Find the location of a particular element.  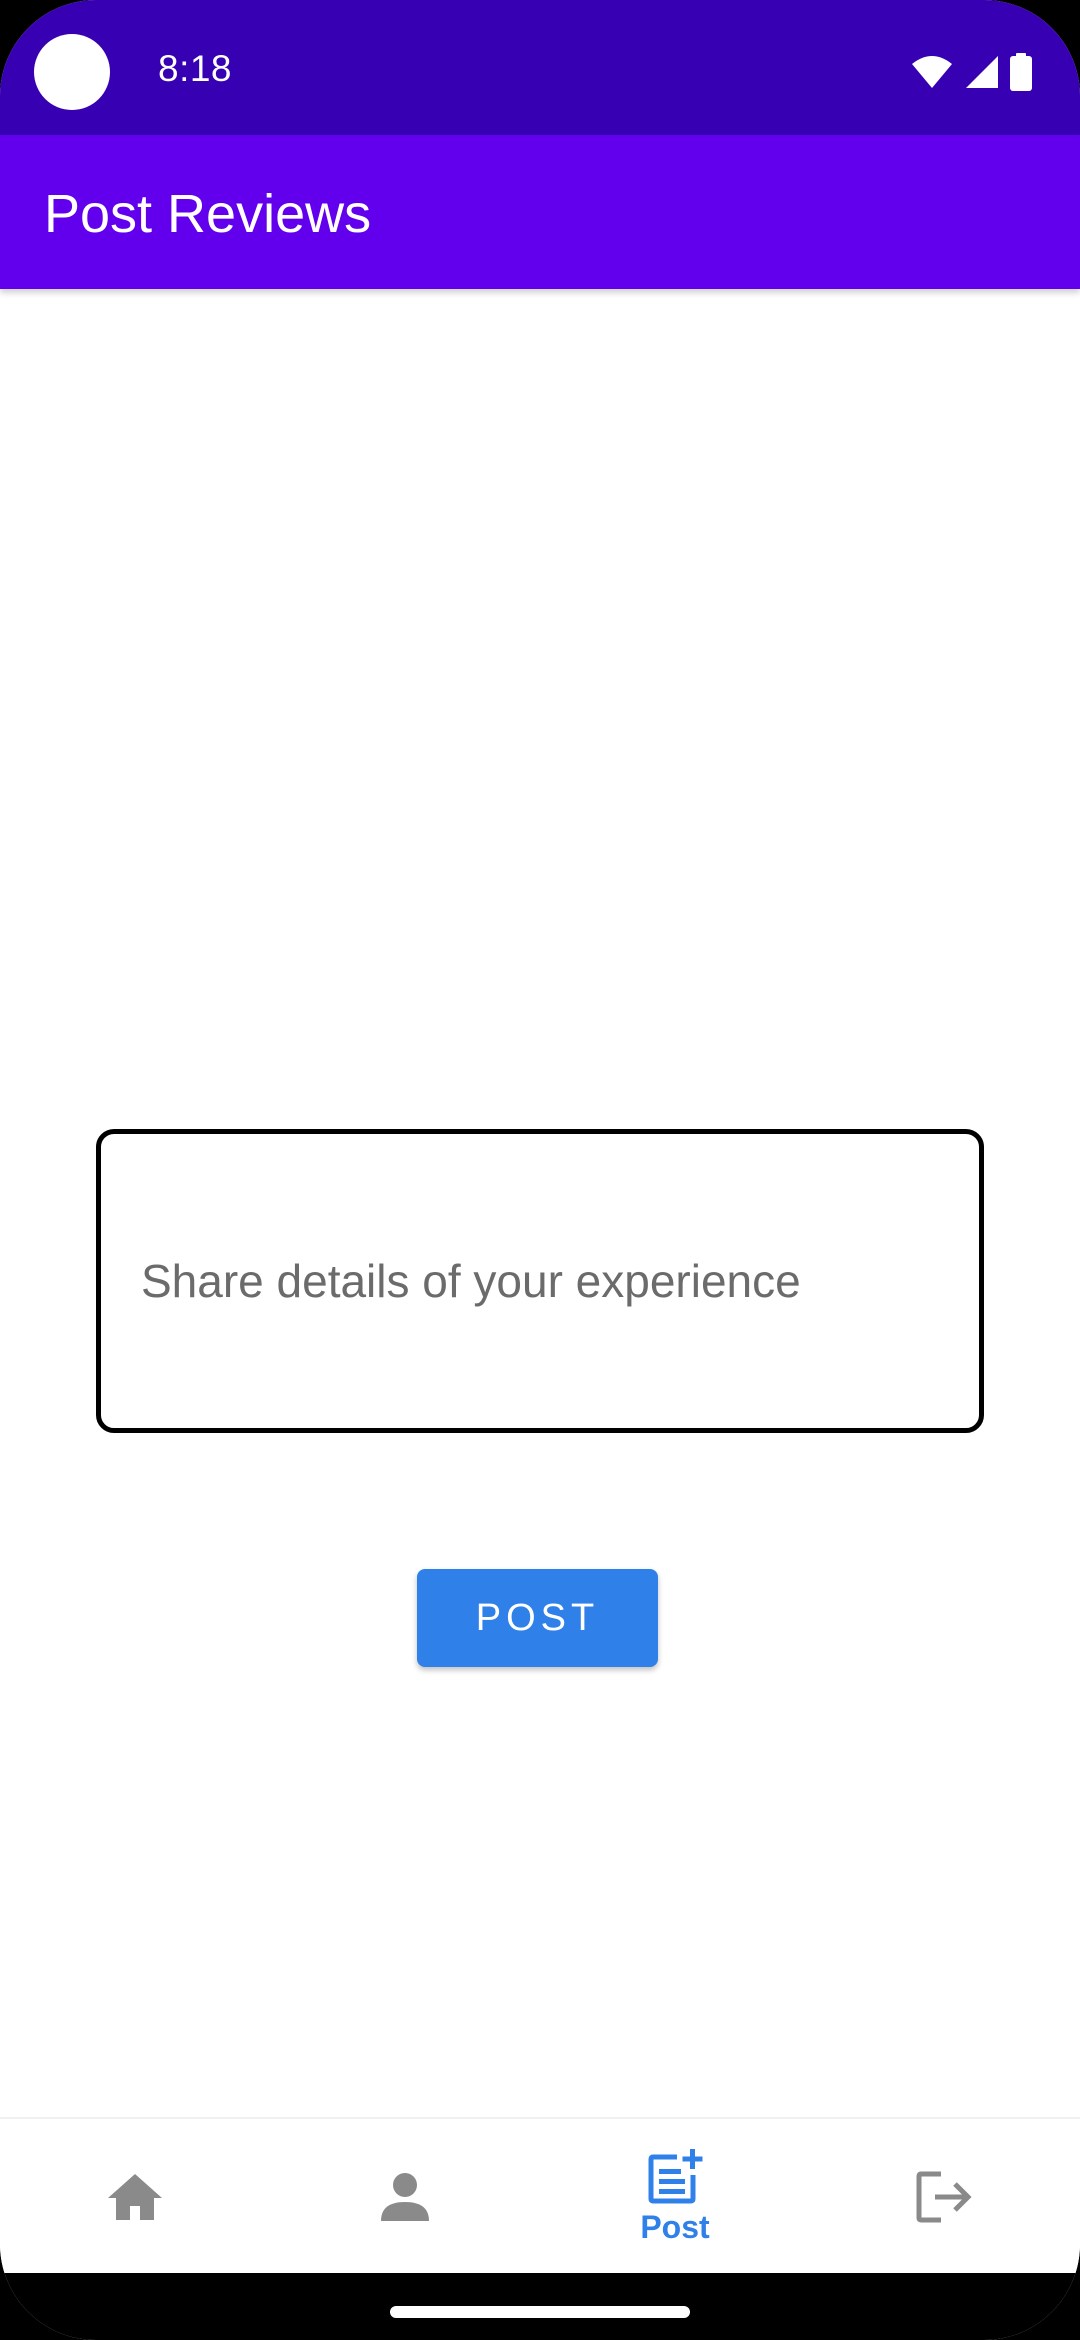

wifi-icon is located at coordinates (932, 72).